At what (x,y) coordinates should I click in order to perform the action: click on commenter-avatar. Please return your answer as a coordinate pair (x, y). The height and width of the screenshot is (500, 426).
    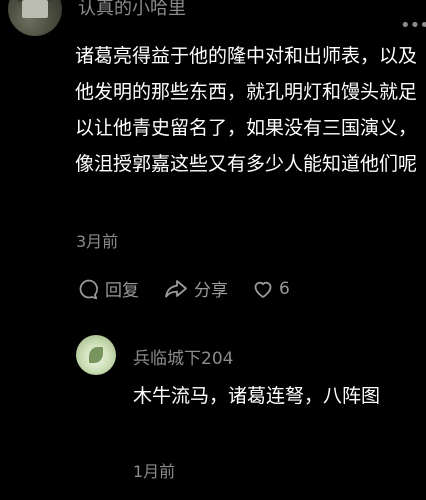
    Looking at the image, I should click on (35, 18).